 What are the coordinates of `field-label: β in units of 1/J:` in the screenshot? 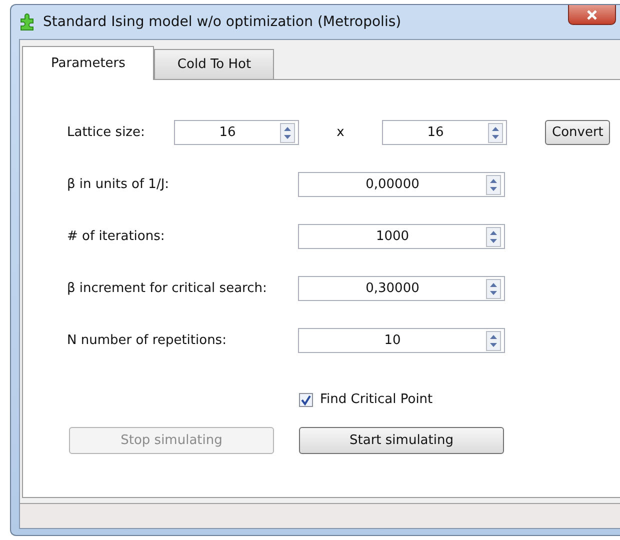 It's located at (118, 184).